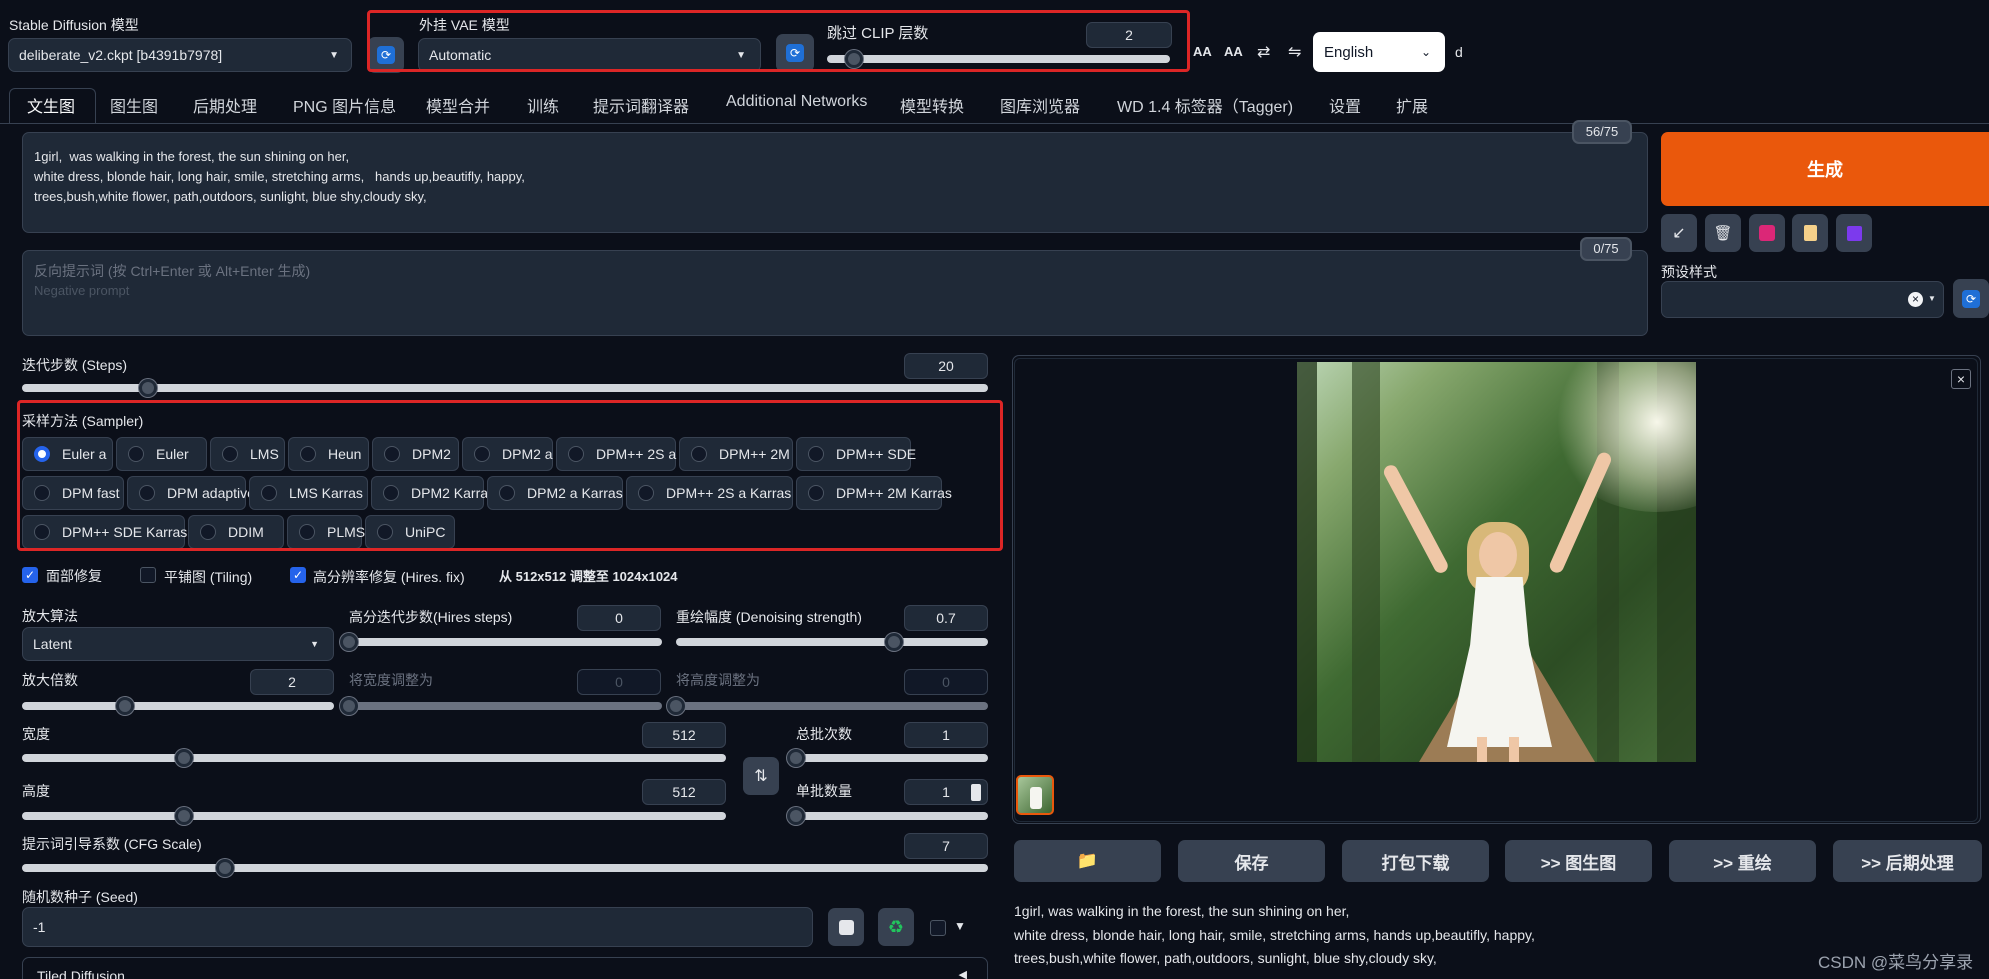  I want to click on clear-icon: ×, so click(1915, 299).